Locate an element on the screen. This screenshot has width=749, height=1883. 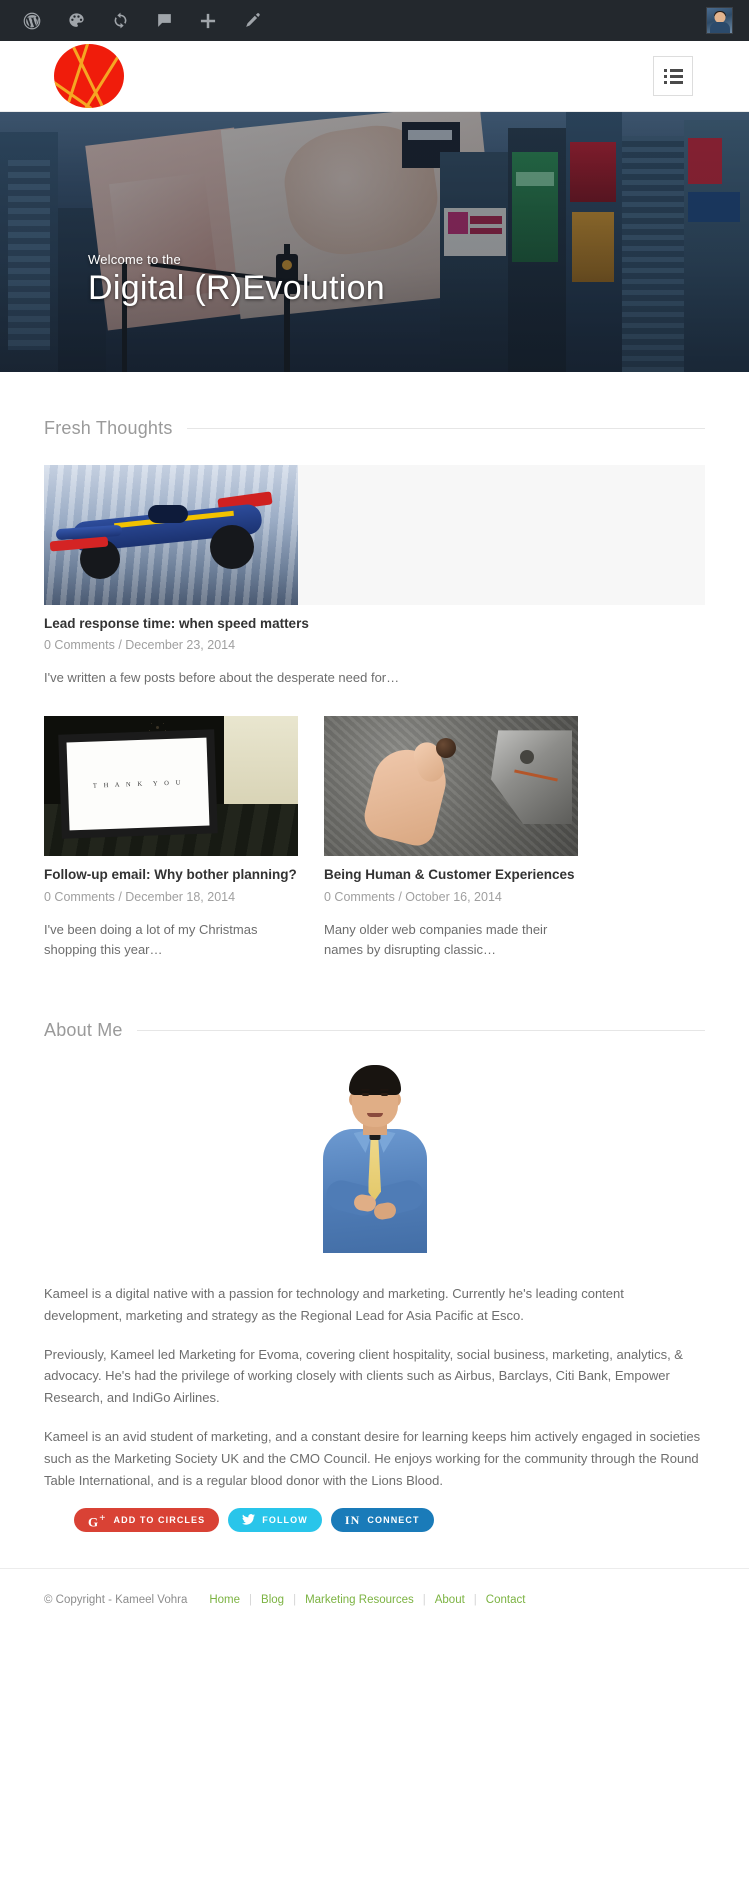
avatar is located at coordinates (719, 20).